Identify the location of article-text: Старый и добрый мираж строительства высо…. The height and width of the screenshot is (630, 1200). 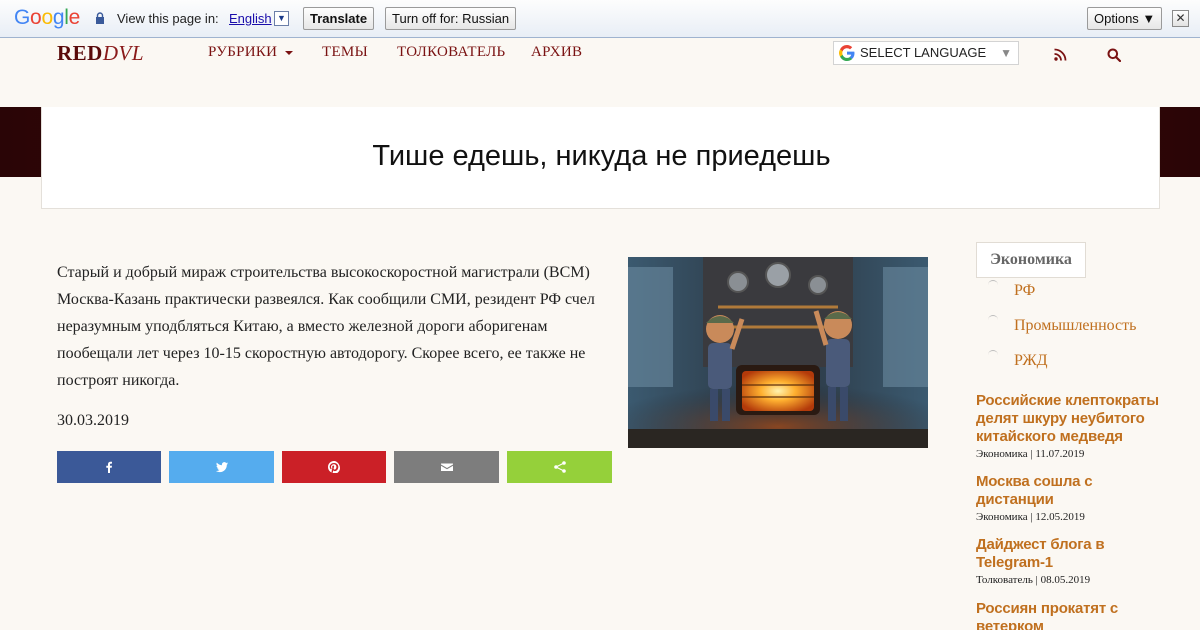
(326, 326).